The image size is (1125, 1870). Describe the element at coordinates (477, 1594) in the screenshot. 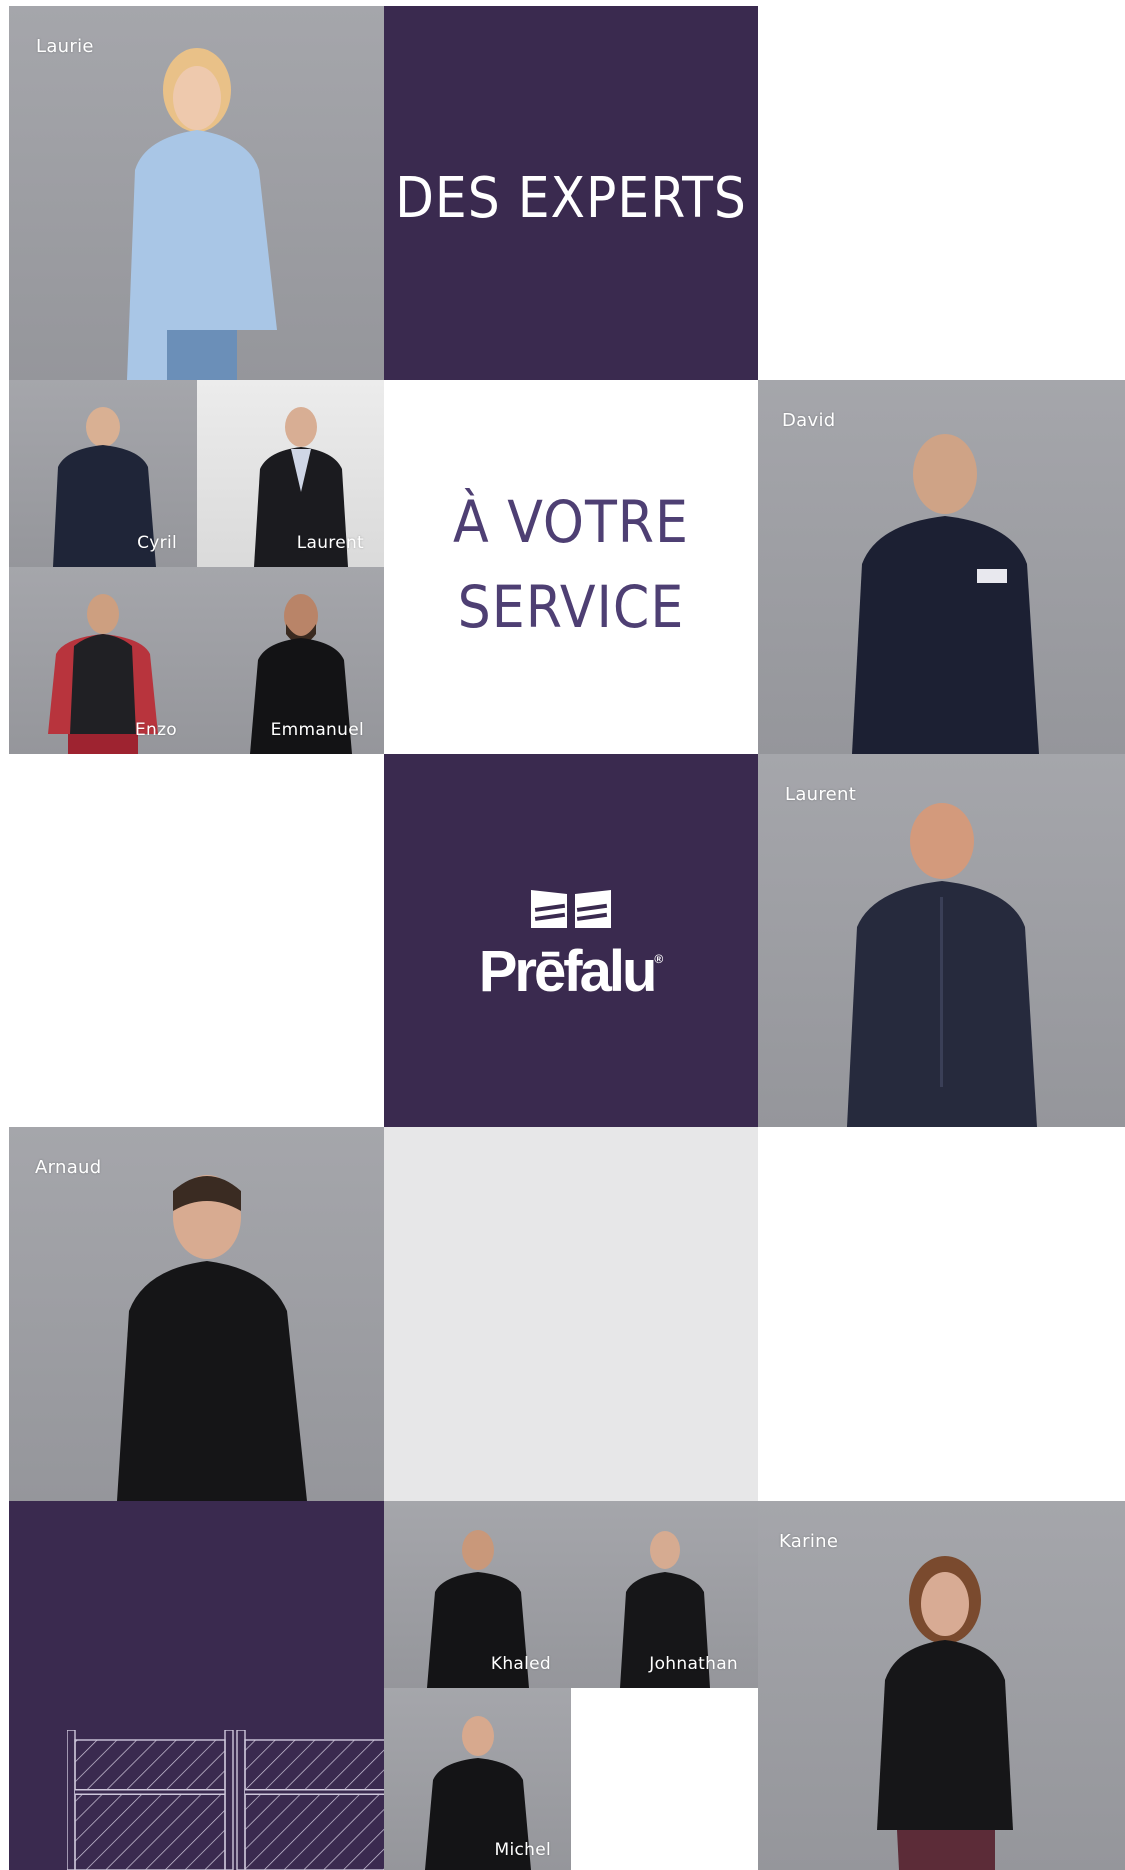

I see `portrait-khaled: Khaled` at that location.